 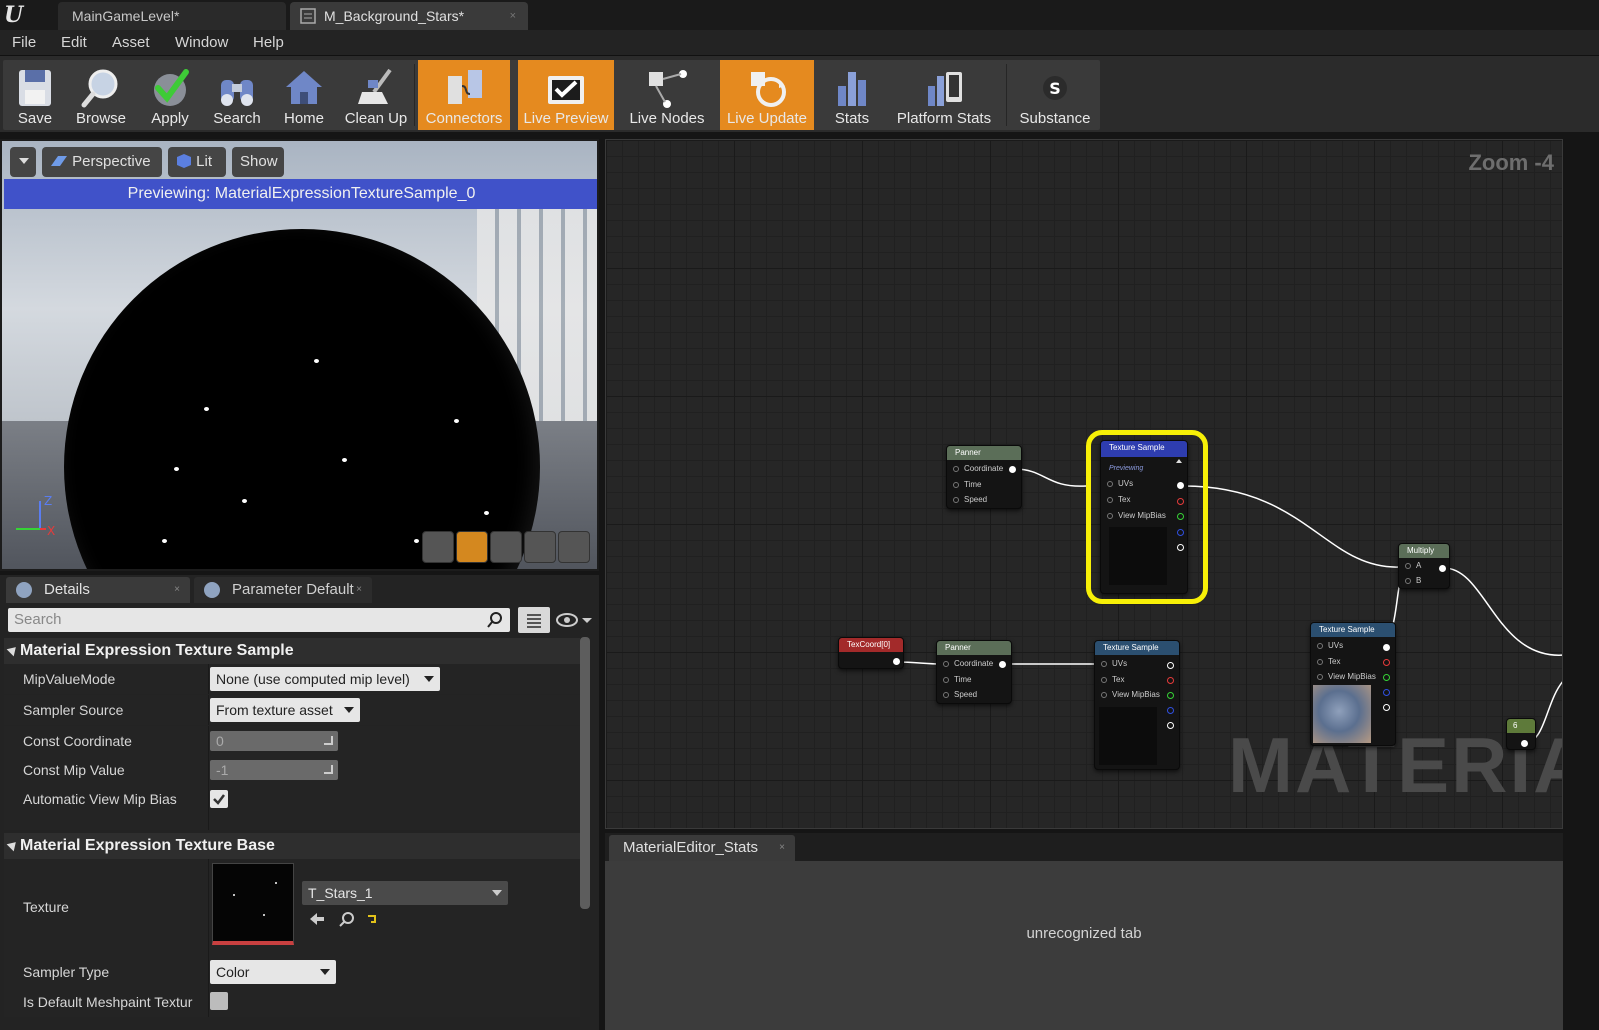 What do you see at coordinates (767, 95) in the screenshot?
I see `live-update-button: Live Update` at bounding box center [767, 95].